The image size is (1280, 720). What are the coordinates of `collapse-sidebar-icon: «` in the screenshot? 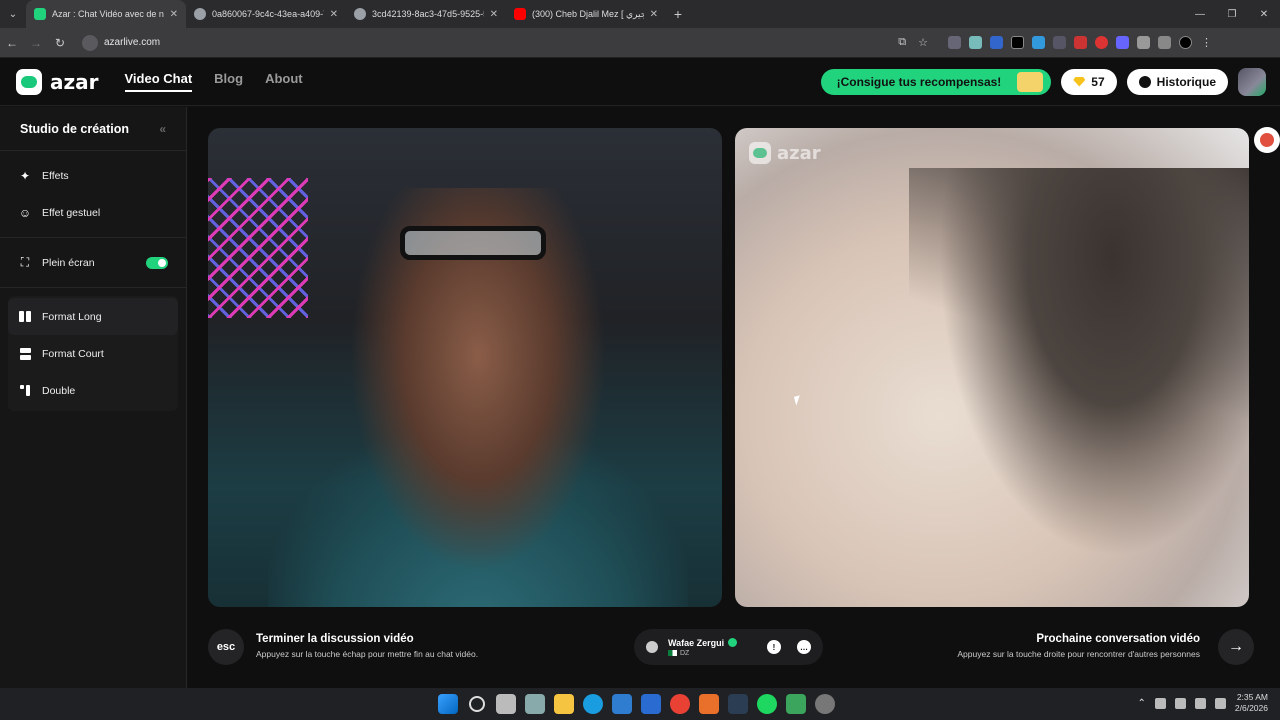 It's located at (162, 129).